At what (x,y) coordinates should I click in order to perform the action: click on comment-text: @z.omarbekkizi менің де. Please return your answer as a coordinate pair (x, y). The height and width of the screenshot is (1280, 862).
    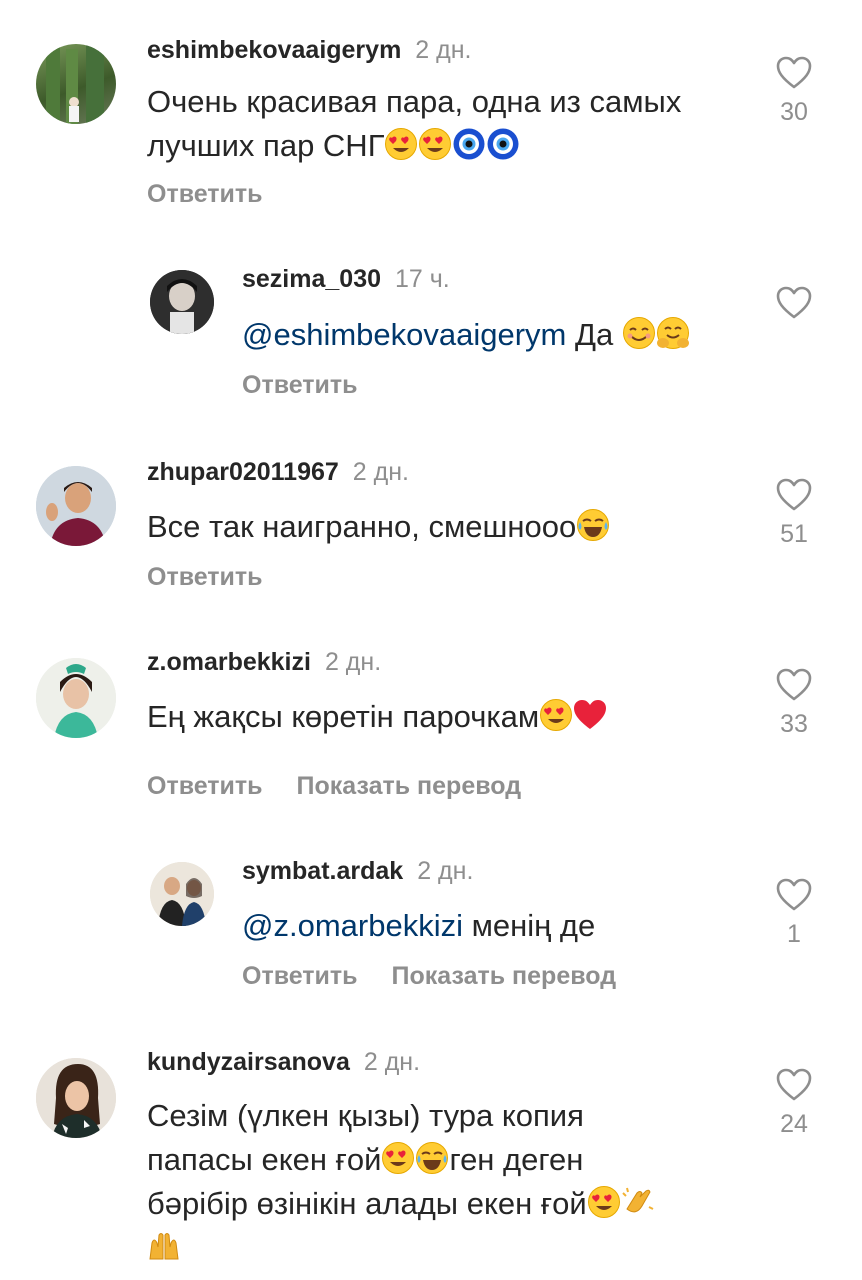
    Looking at the image, I should click on (419, 925).